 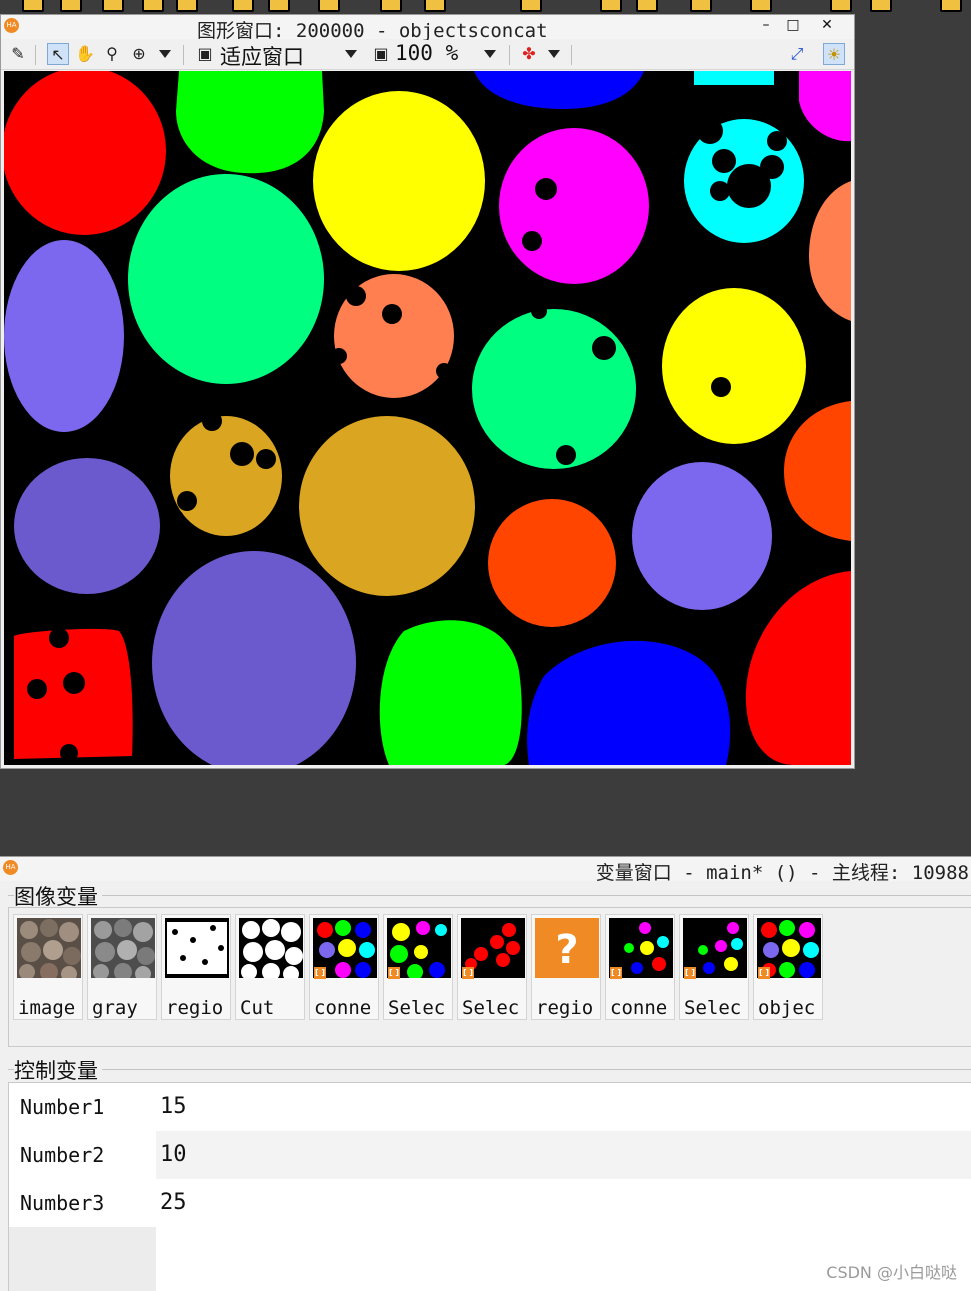 What do you see at coordinates (115, 1008) in the screenshot?
I see `image-var-label: gray` at bounding box center [115, 1008].